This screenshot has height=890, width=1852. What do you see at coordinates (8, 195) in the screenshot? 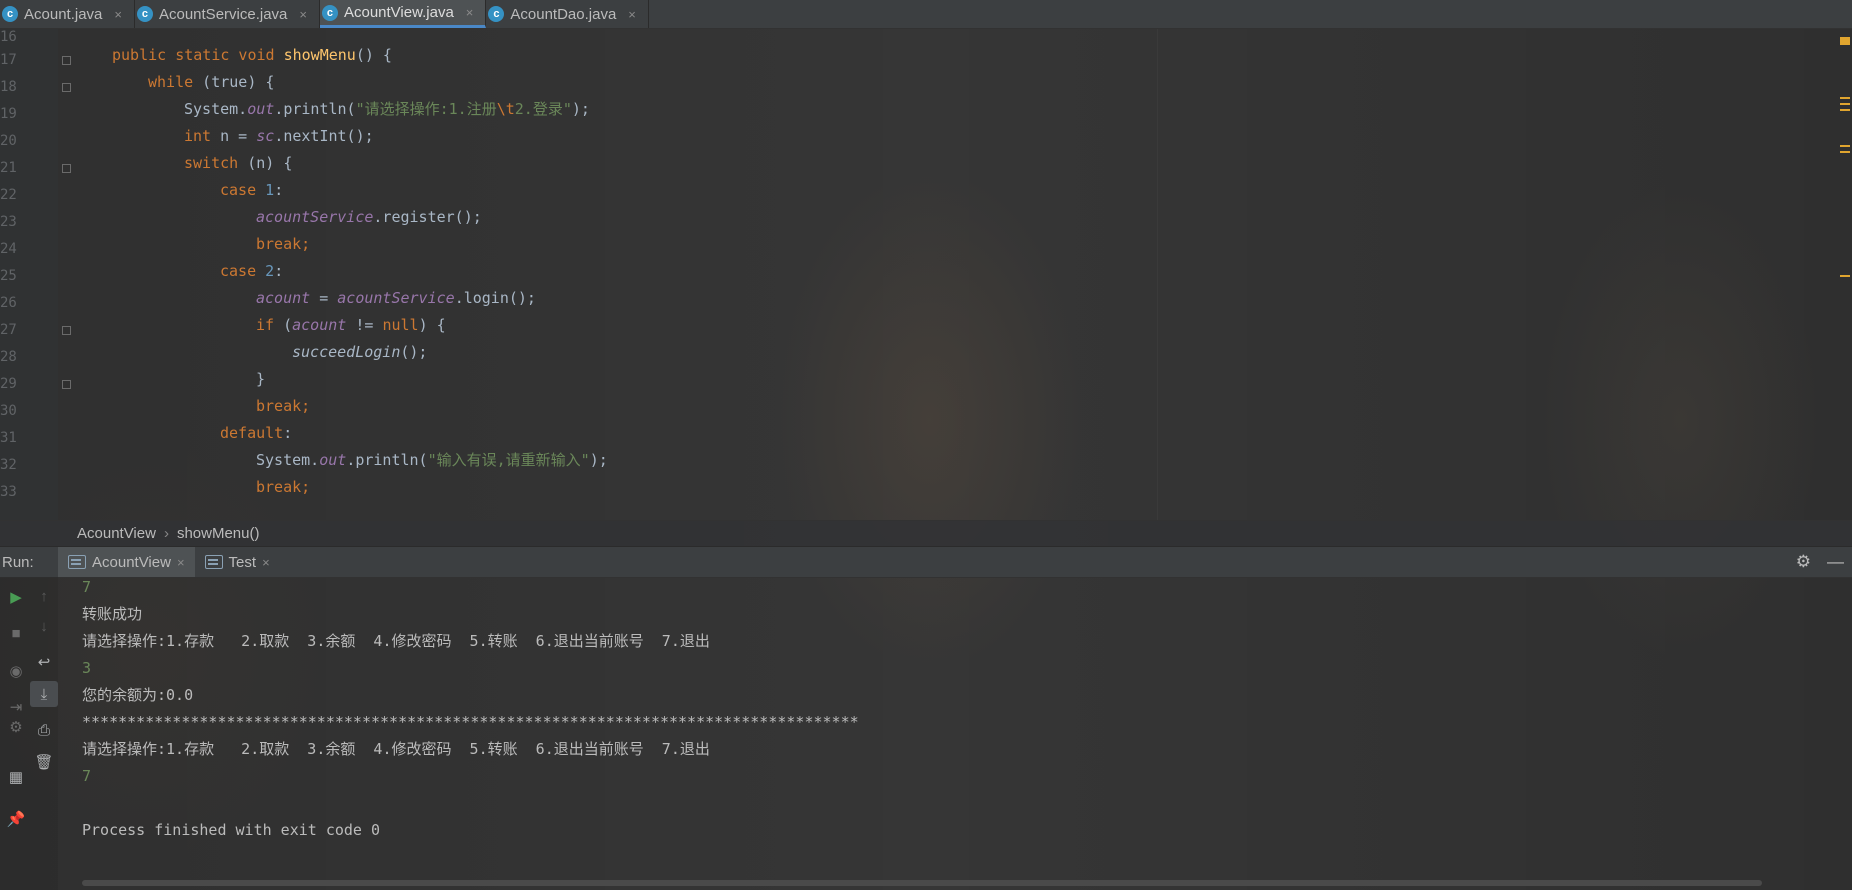
I see `line-number: 22` at bounding box center [8, 195].